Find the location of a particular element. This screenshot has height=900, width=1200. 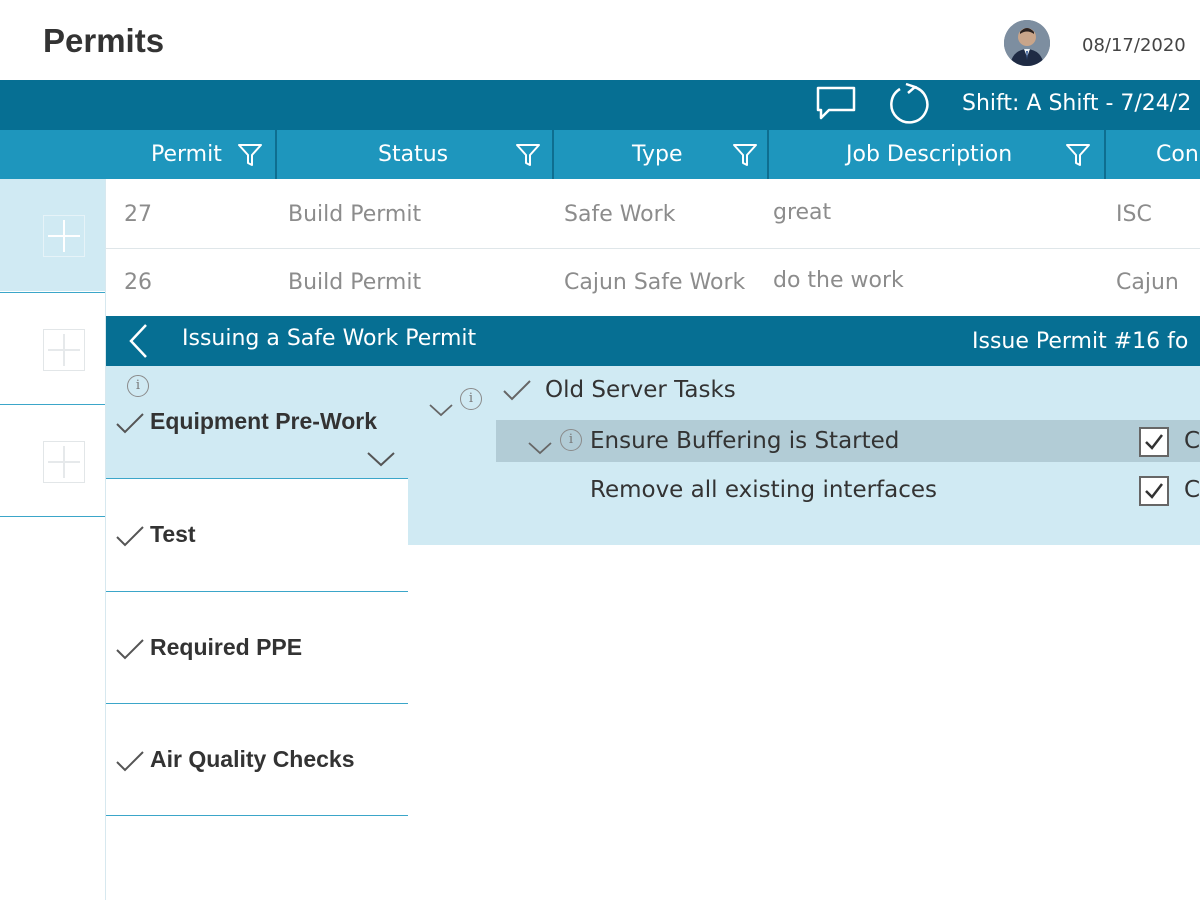

user-avatar is located at coordinates (1027, 43).